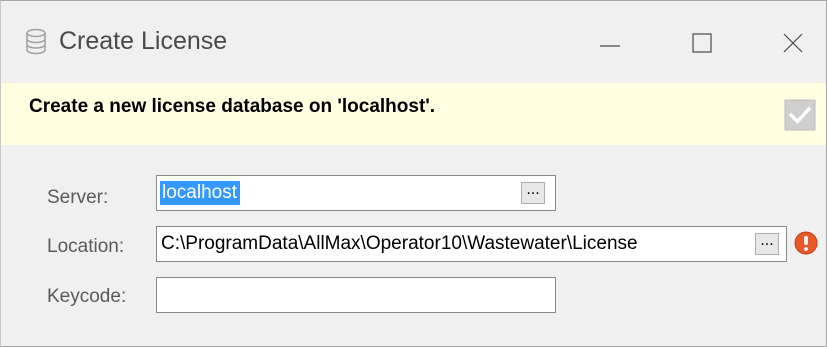 The height and width of the screenshot is (347, 827). I want to click on minimize-icon, so click(610, 46).